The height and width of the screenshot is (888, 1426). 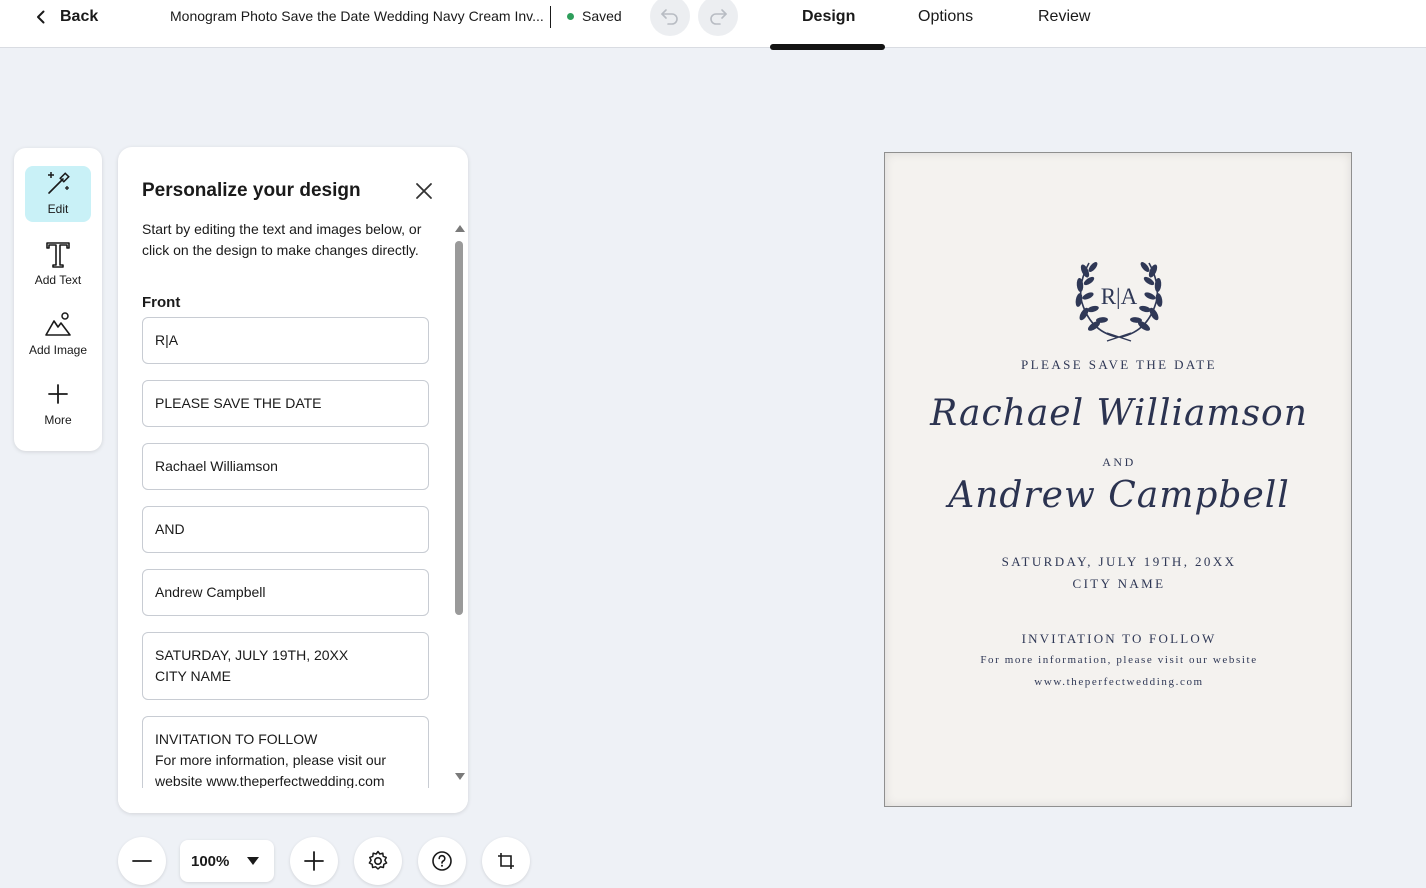 What do you see at coordinates (570, 16) in the screenshot?
I see `saved-dot-icon` at bounding box center [570, 16].